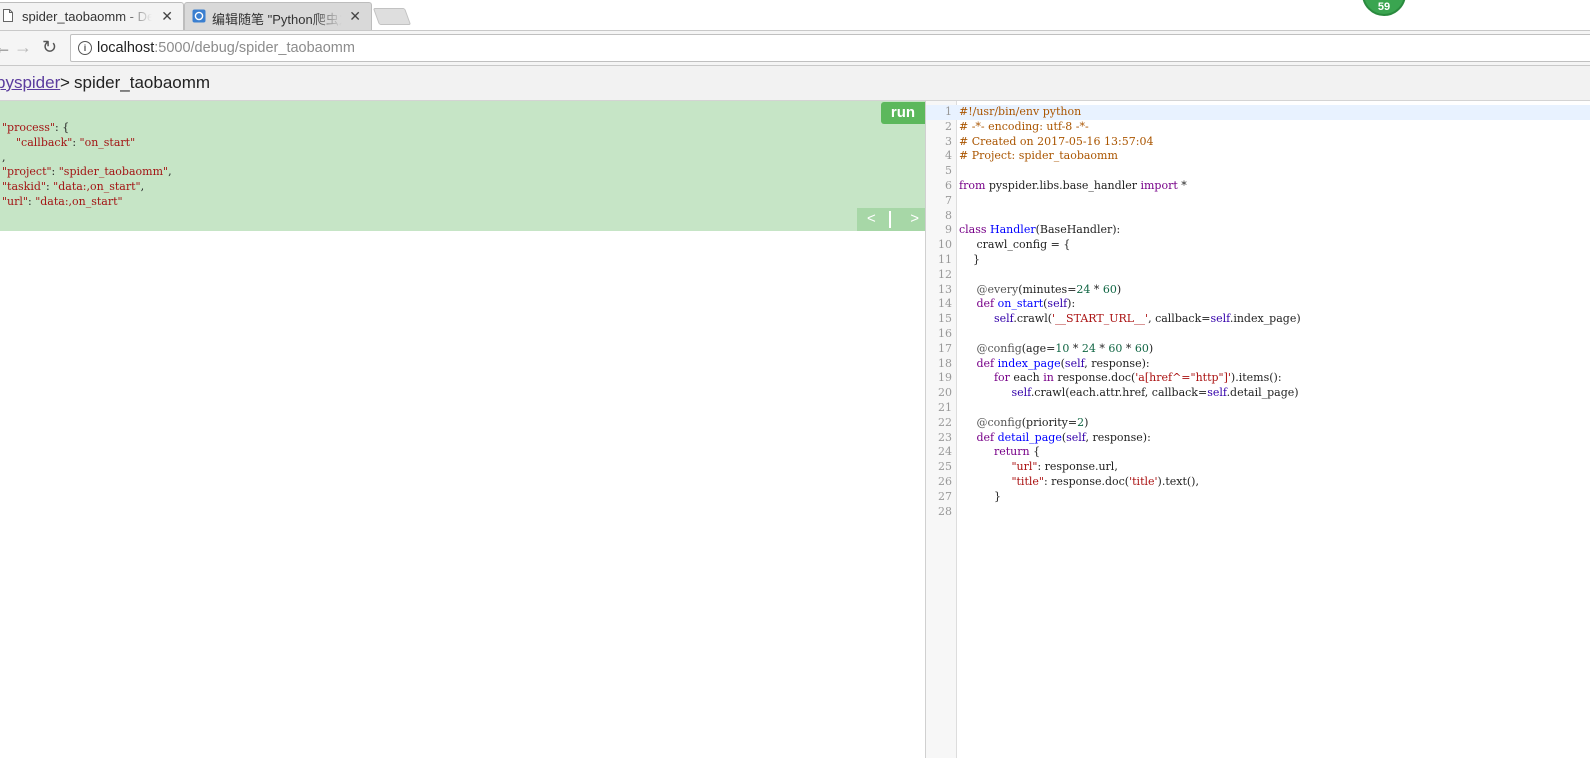 This screenshot has height=758, width=1590. Describe the element at coordinates (1258, 260) in the screenshot. I see `code-line: 11 }` at that location.